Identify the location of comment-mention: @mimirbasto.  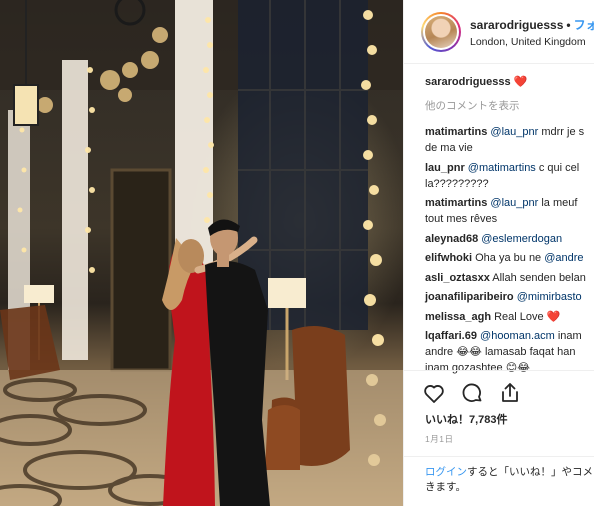
(549, 297).